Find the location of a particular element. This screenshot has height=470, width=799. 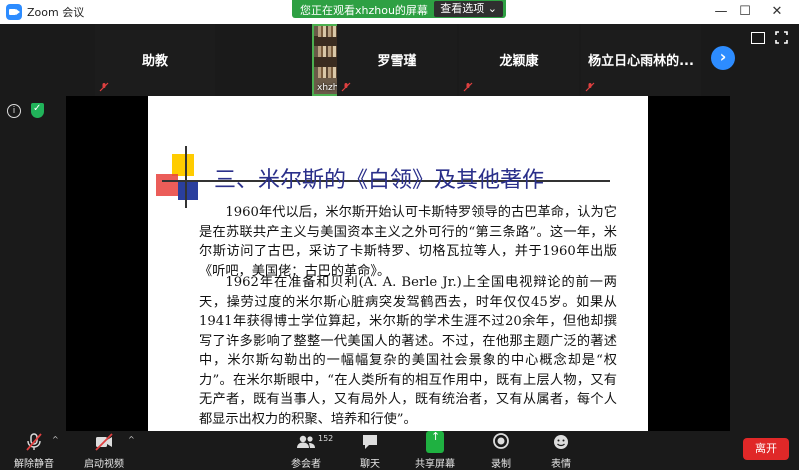

participant-tile: 助教 is located at coordinates (155, 60).